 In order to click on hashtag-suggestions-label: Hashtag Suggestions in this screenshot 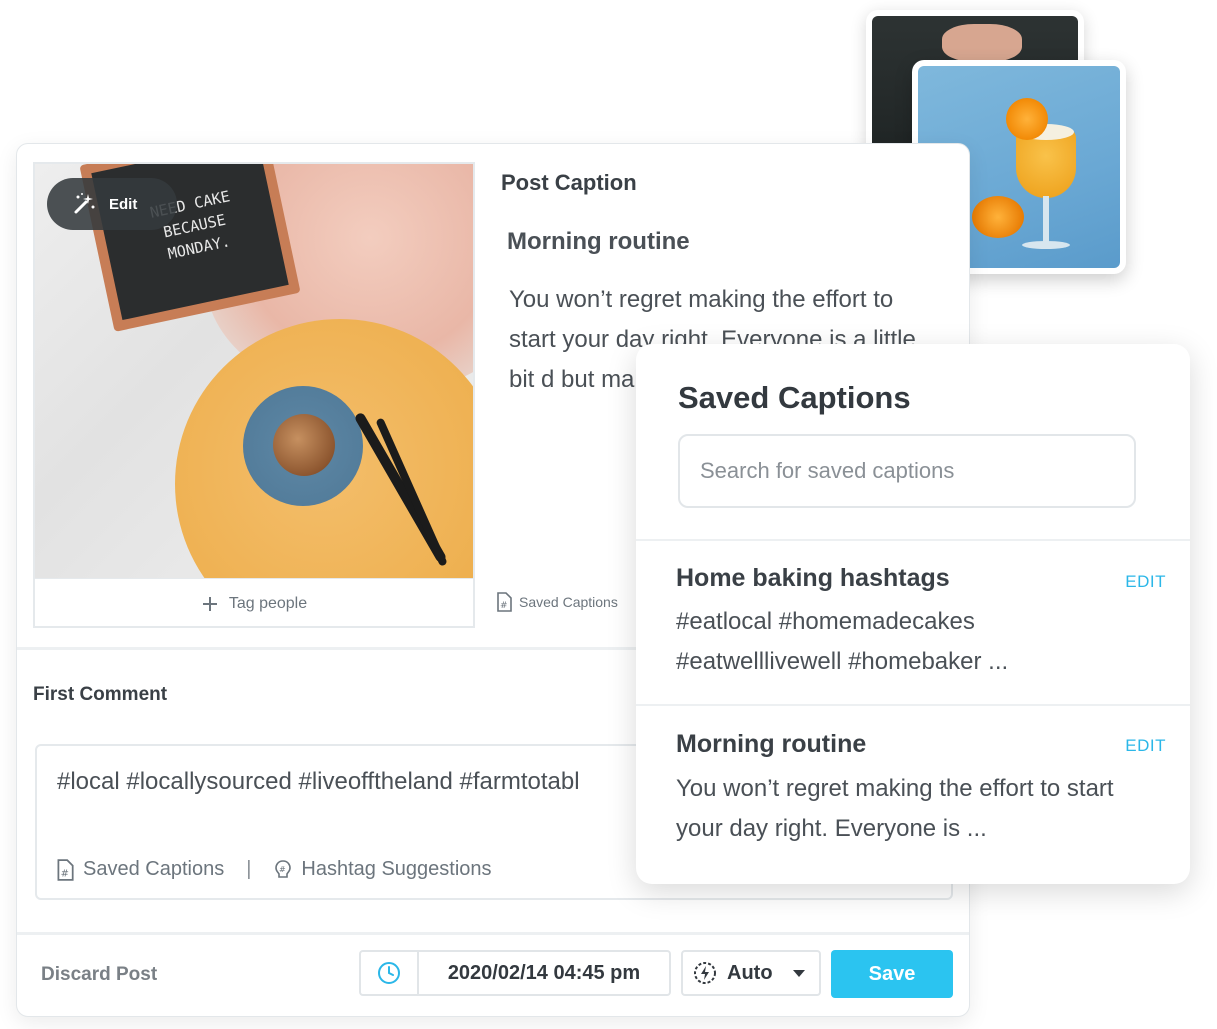, I will do `click(396, 869)`.